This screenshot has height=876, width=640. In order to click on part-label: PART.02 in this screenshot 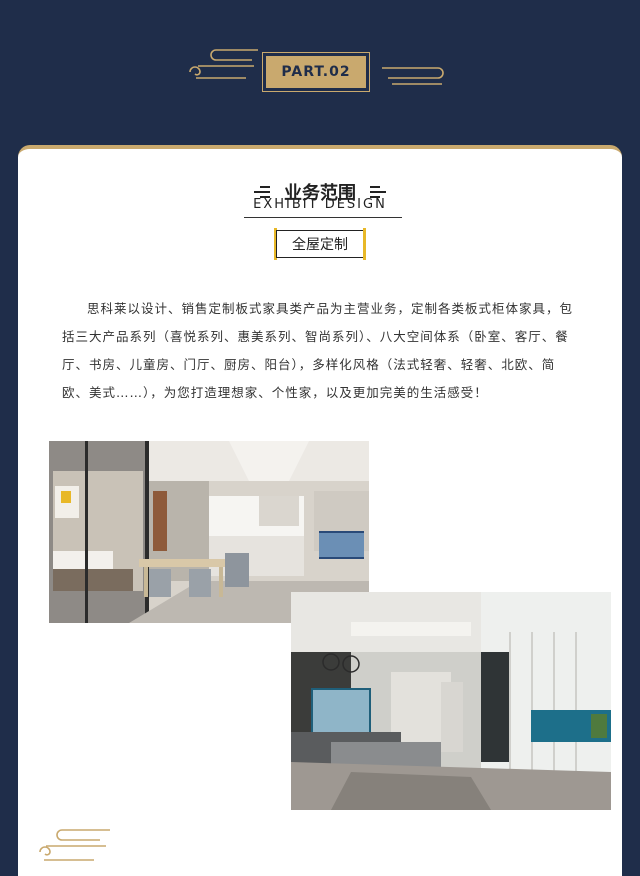, I will do `click(316, 72)`.